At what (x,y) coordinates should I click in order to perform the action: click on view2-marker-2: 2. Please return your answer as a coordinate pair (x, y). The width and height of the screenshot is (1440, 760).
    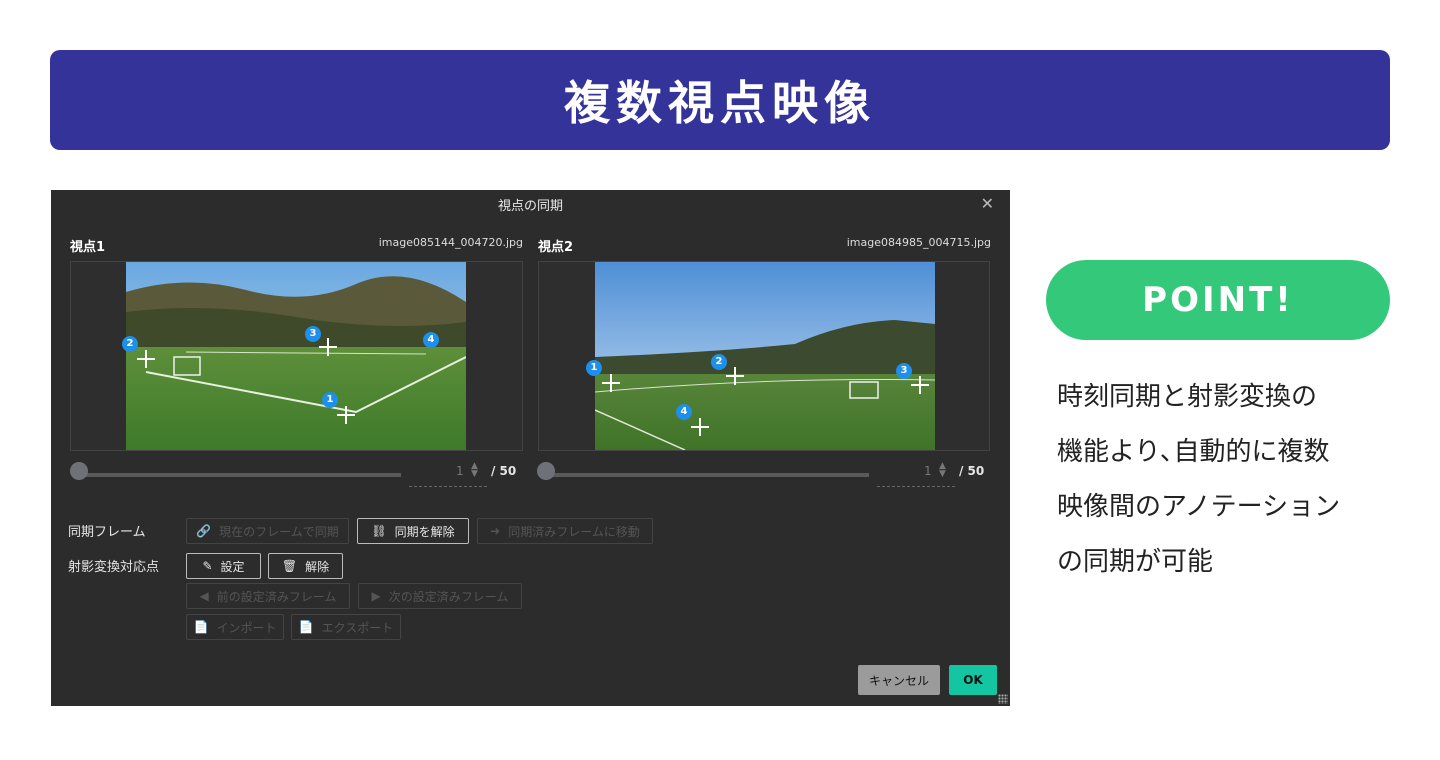
    Looking at the image, I should click on (719, 362).